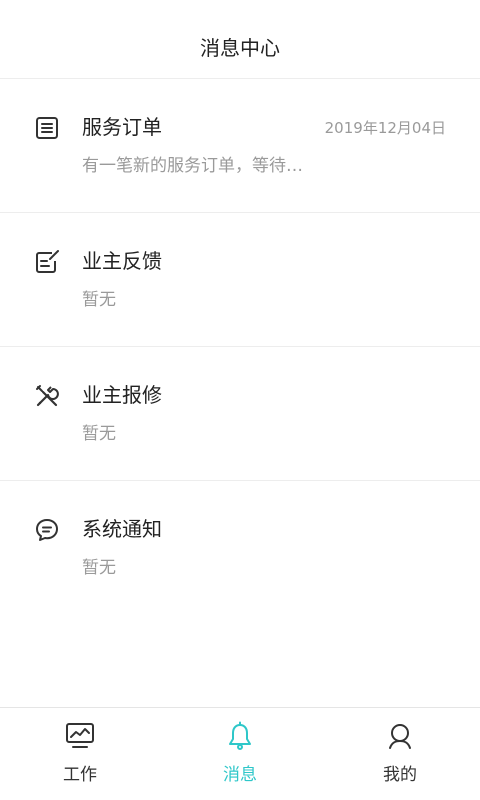 This screenshot has width=480, height=800. I want to click on message-title: 系统通知, so click(122, 529).